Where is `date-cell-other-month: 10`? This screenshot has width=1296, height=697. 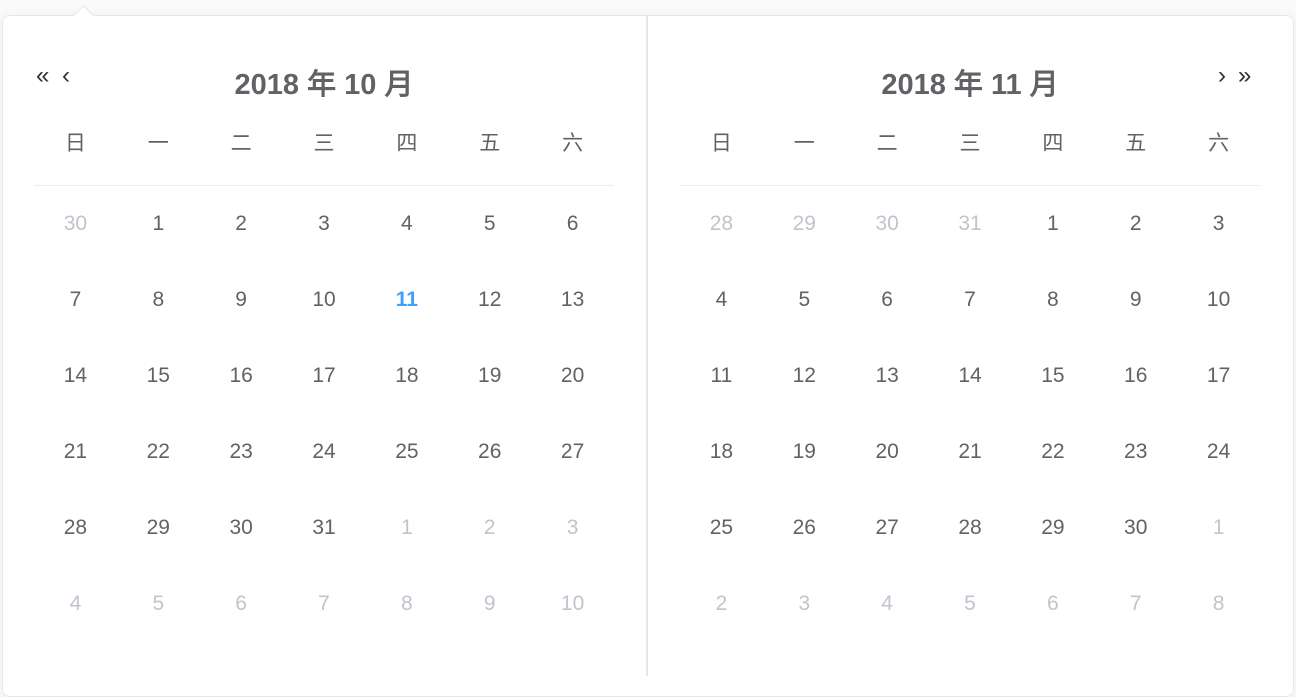 date-cell-other-month: 10 is located at coordinates (572, 604).